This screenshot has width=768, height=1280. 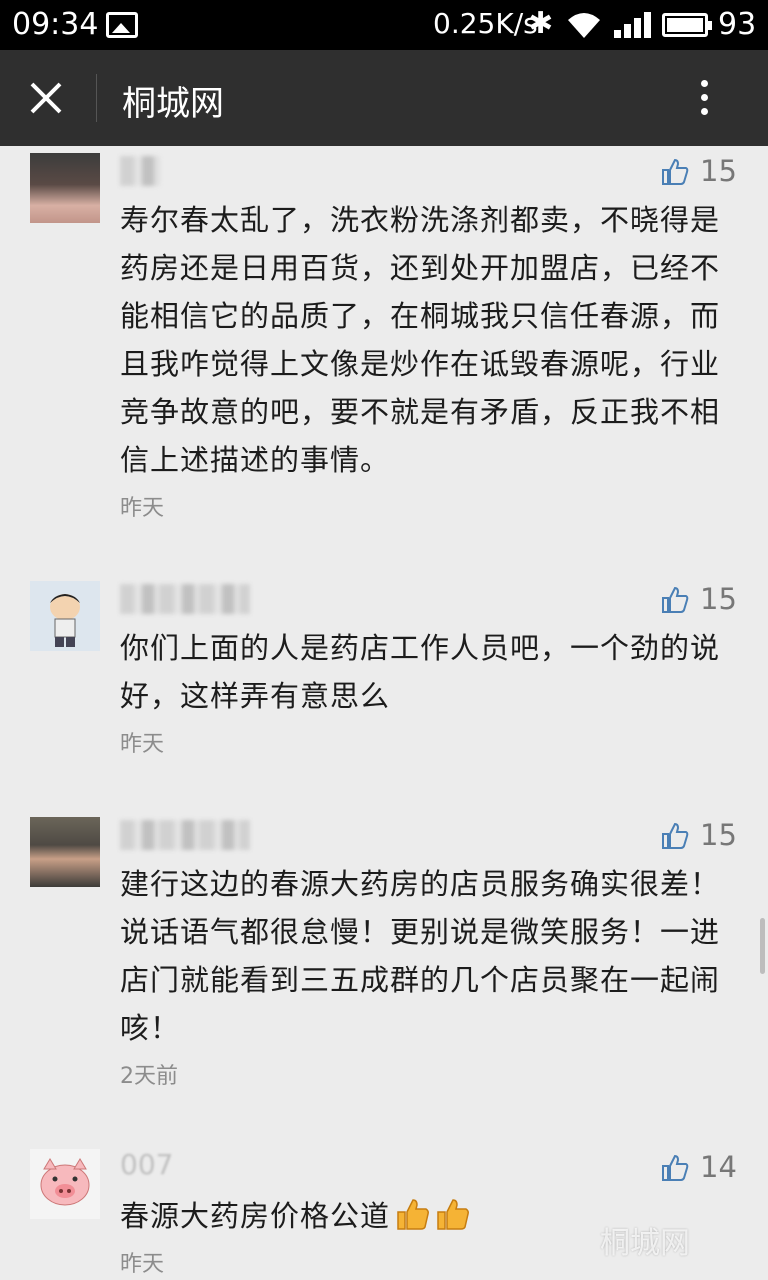 What do you see at coordinates (762, 946) in the screenshot?
I see `scrollbar` at bounding box center [762, 946].